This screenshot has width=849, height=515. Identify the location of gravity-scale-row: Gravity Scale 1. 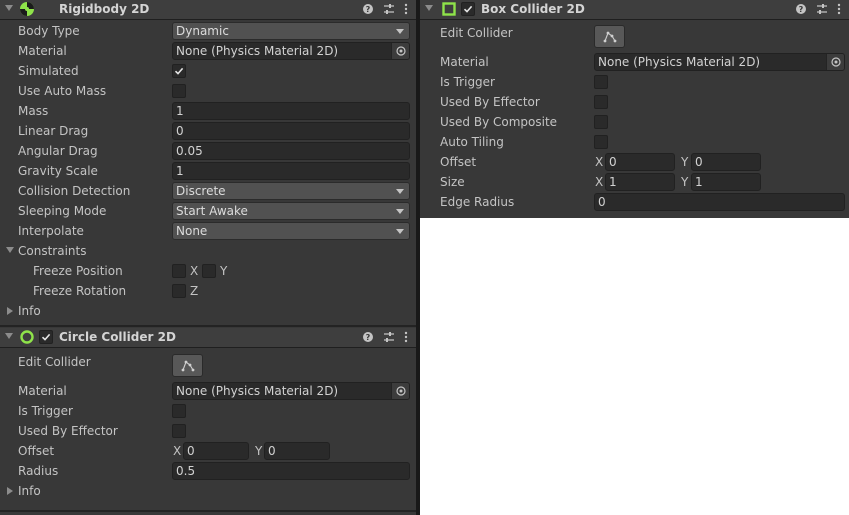
(208, 171).